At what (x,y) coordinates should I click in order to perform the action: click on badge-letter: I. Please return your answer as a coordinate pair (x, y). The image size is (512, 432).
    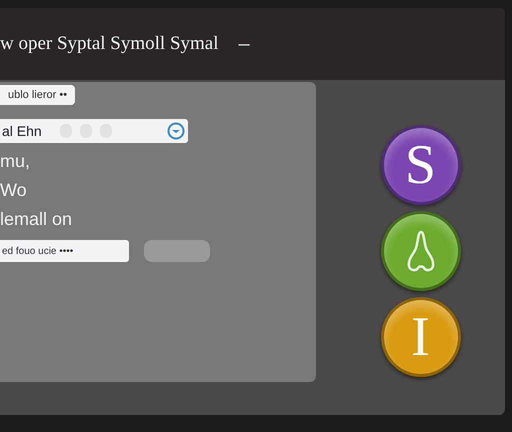
    Looking at the image, I should click on (420, 337).